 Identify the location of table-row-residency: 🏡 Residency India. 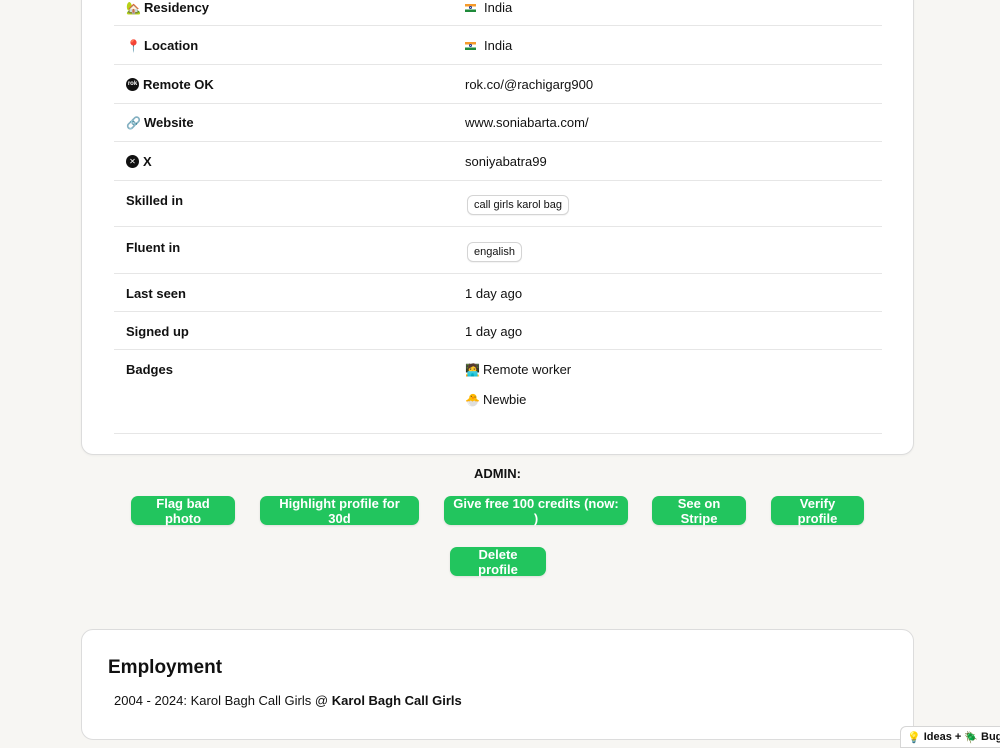
(498, 13).